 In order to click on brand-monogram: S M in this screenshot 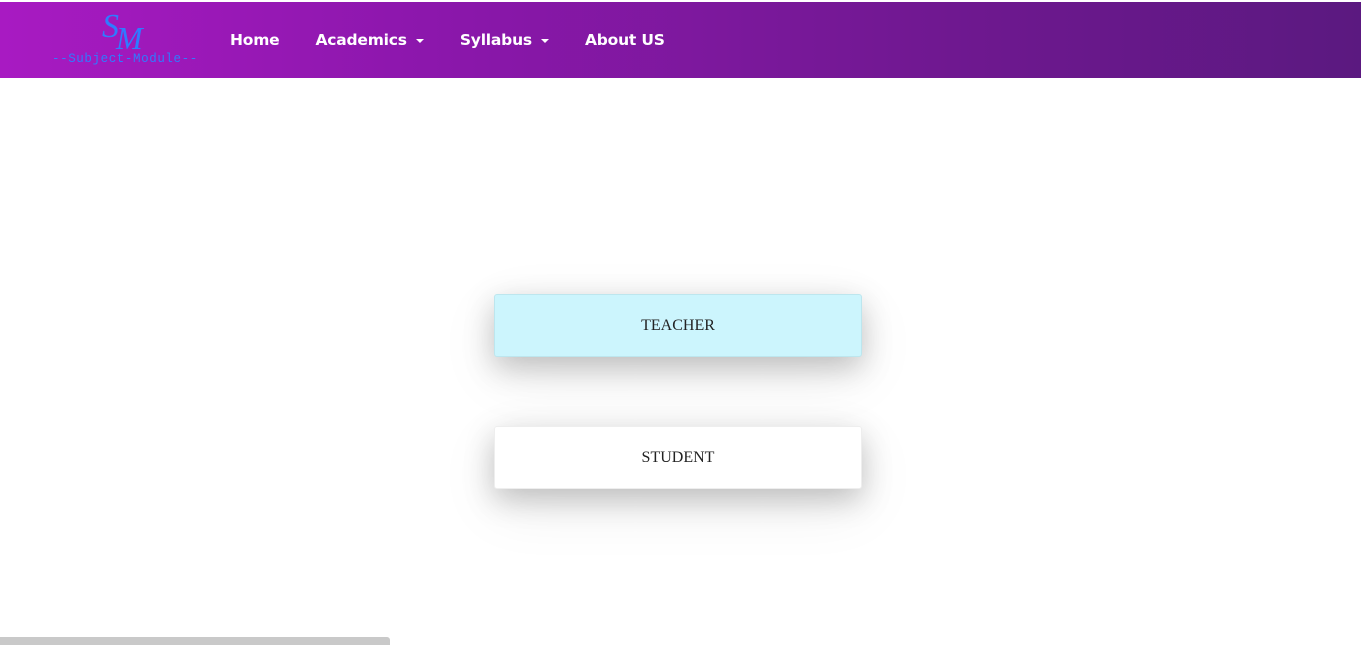, I will do `click(132, 33)`.